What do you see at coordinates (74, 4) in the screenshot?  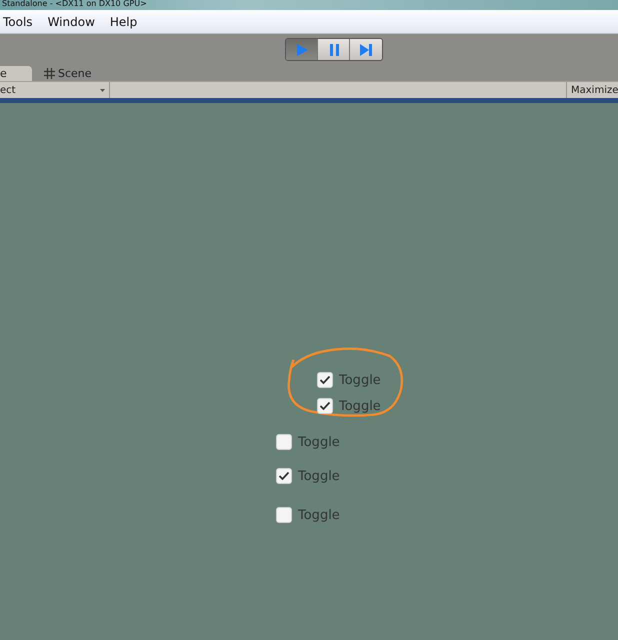 I see `window-title: Standalone - <DX11 on DX10 GPU>` at bounding box center [74, 4].